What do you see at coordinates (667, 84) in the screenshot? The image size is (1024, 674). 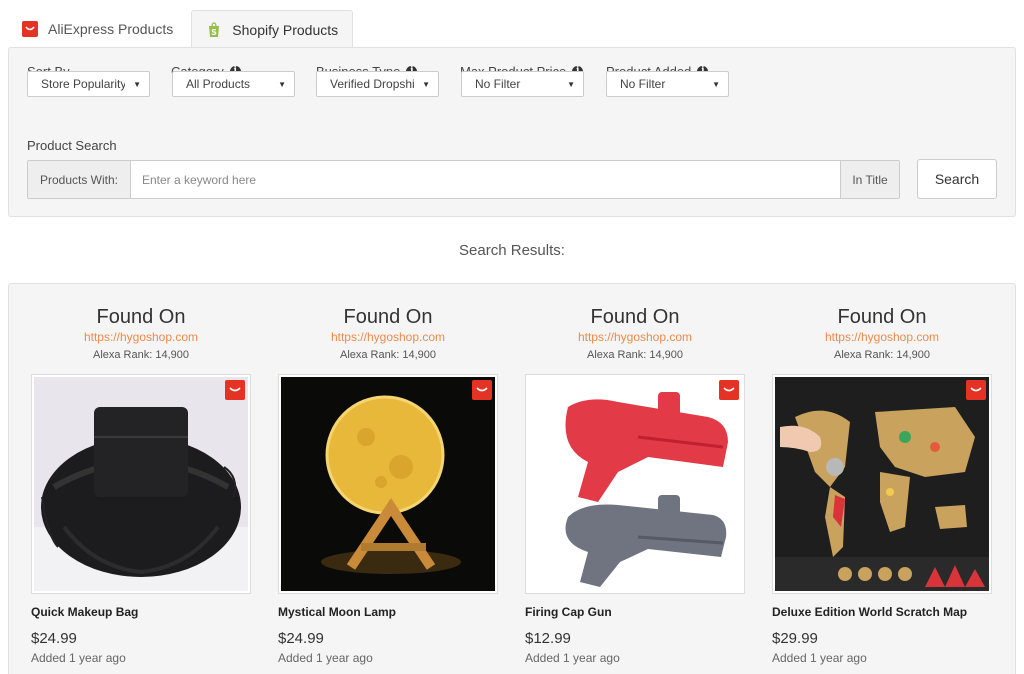 I see `product-added-select: No Filter ▼` at bounding box center [667, 84].